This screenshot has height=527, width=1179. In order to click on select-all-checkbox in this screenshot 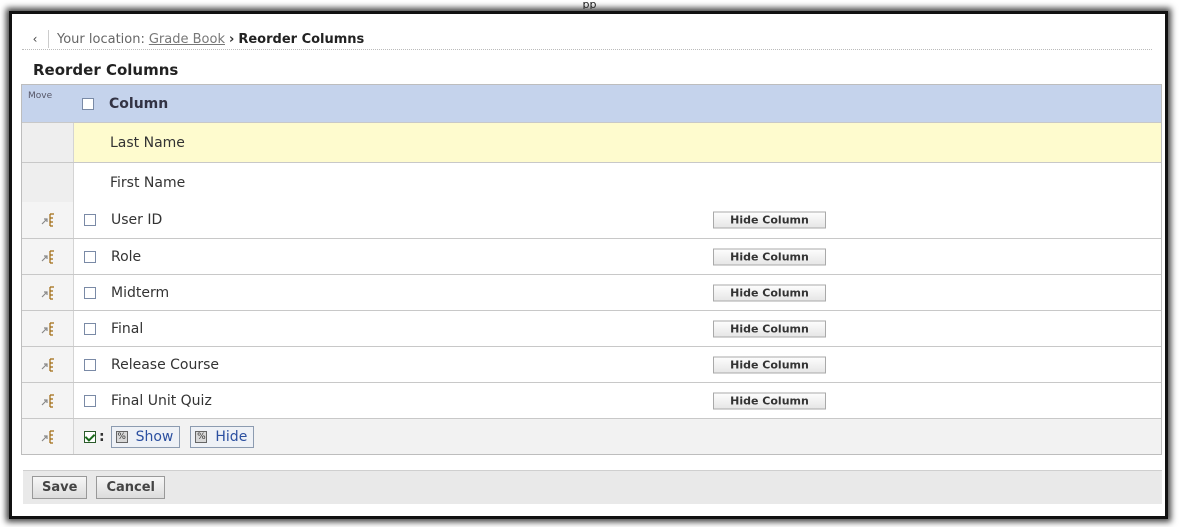, I will do `click(88, 103)`.